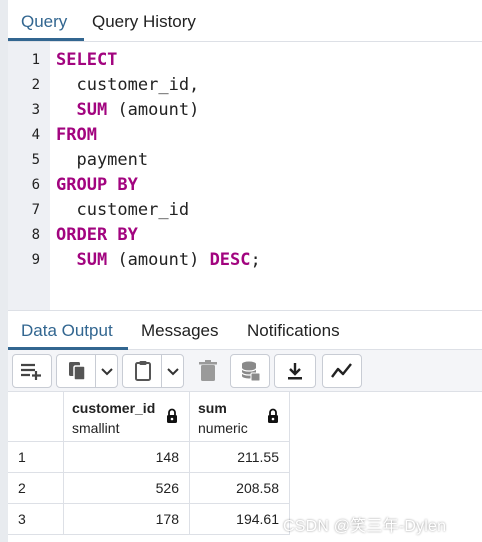 The width and height of the screenshot is (482, 542). What do you see at coordinates (35, 110) in the screenshot?
I see `line-number: 3` at bounding box center [35, 110].